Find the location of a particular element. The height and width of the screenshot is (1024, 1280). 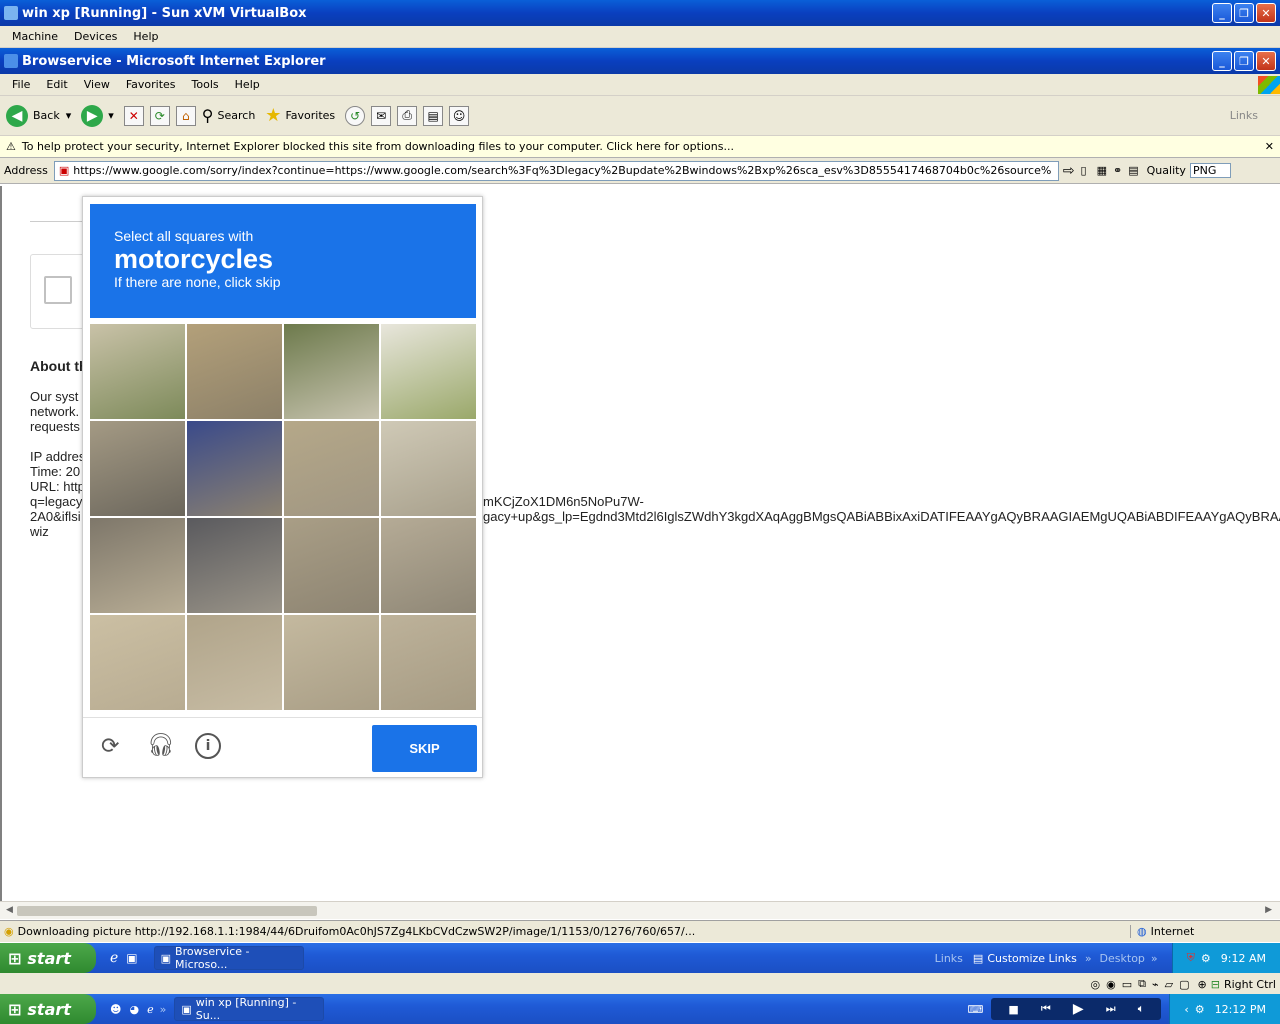

media-next-icon: ⏭ is located at coordinates (1111, 1009).